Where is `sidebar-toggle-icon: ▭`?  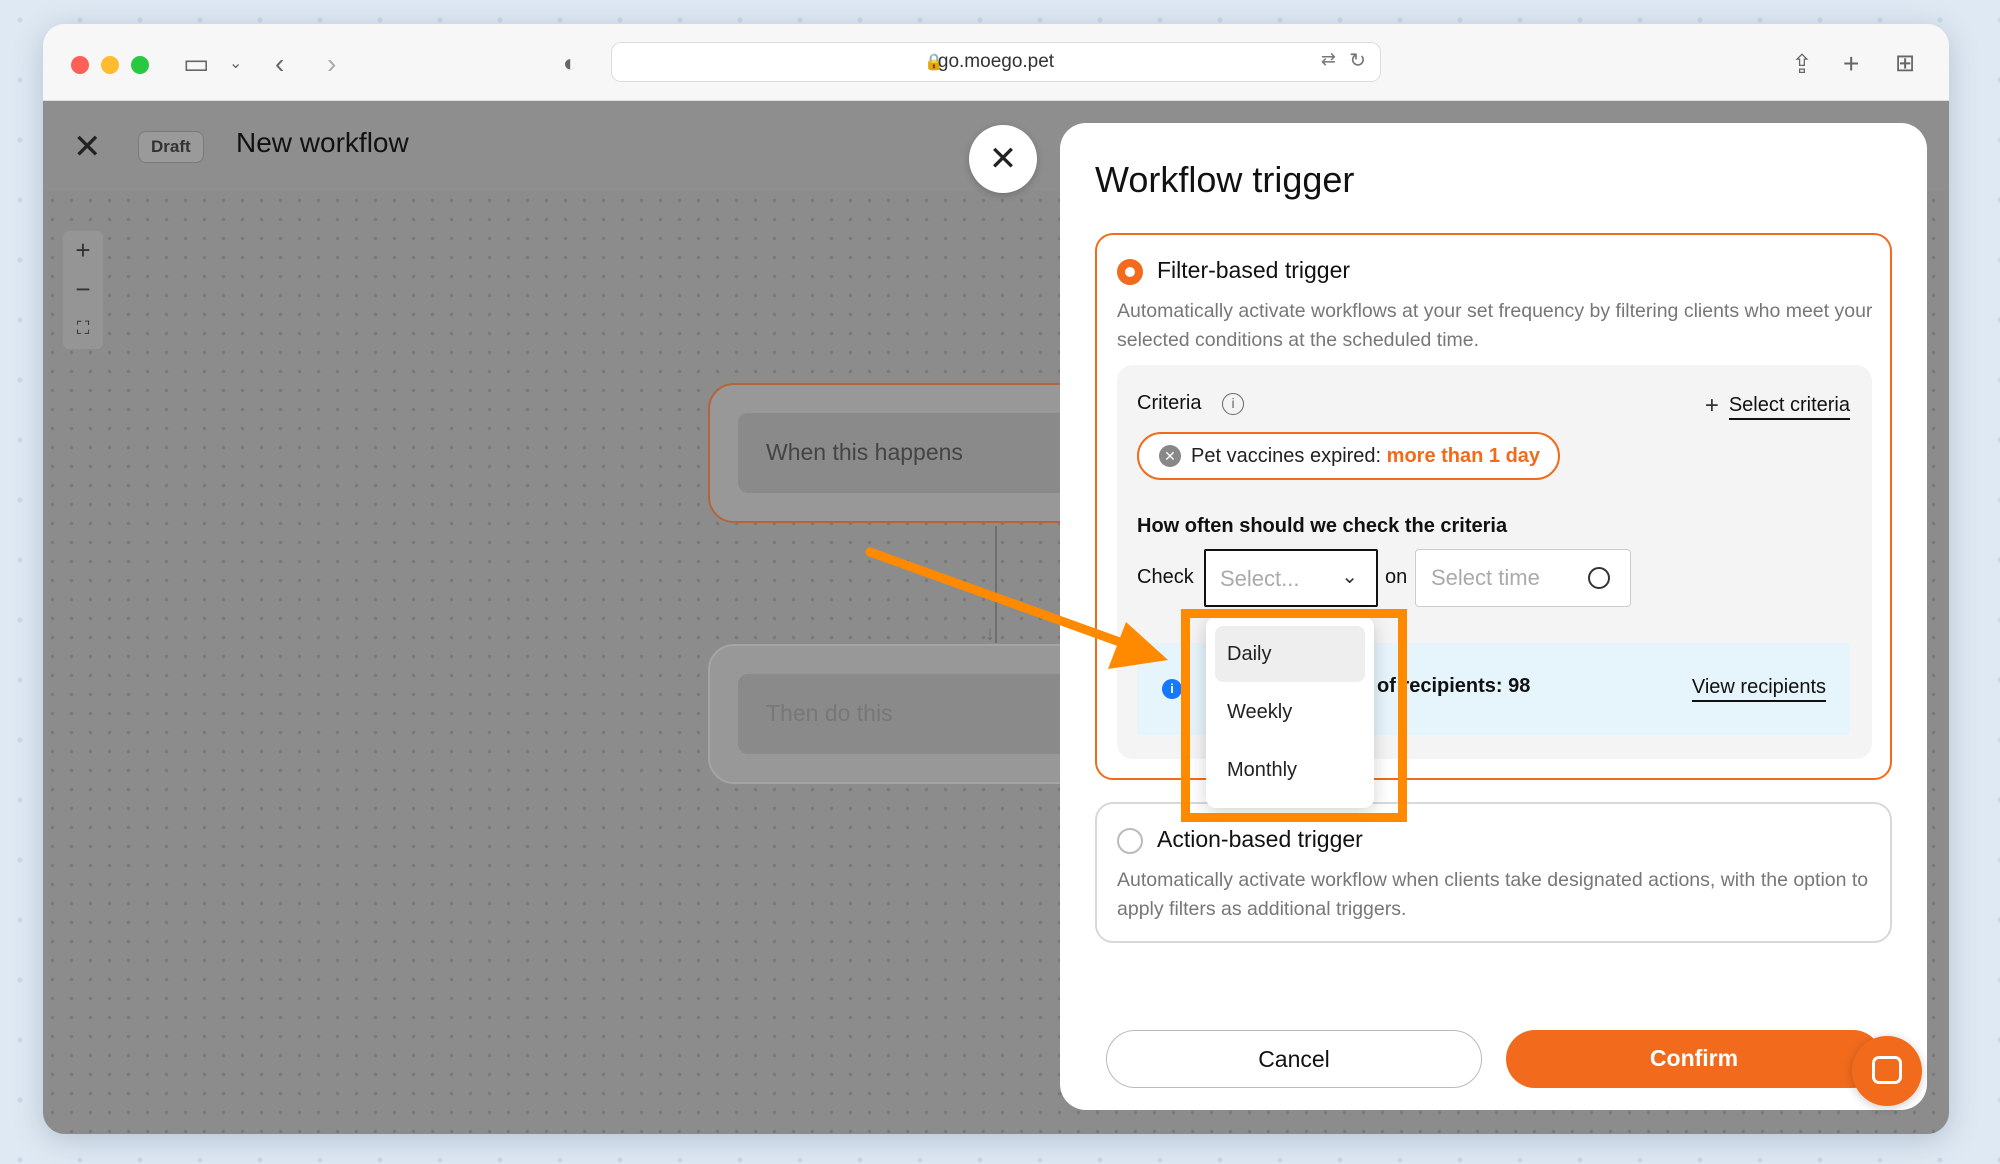
sidebar-toggle-icon: ▭ is located at coordinates (196, 64).